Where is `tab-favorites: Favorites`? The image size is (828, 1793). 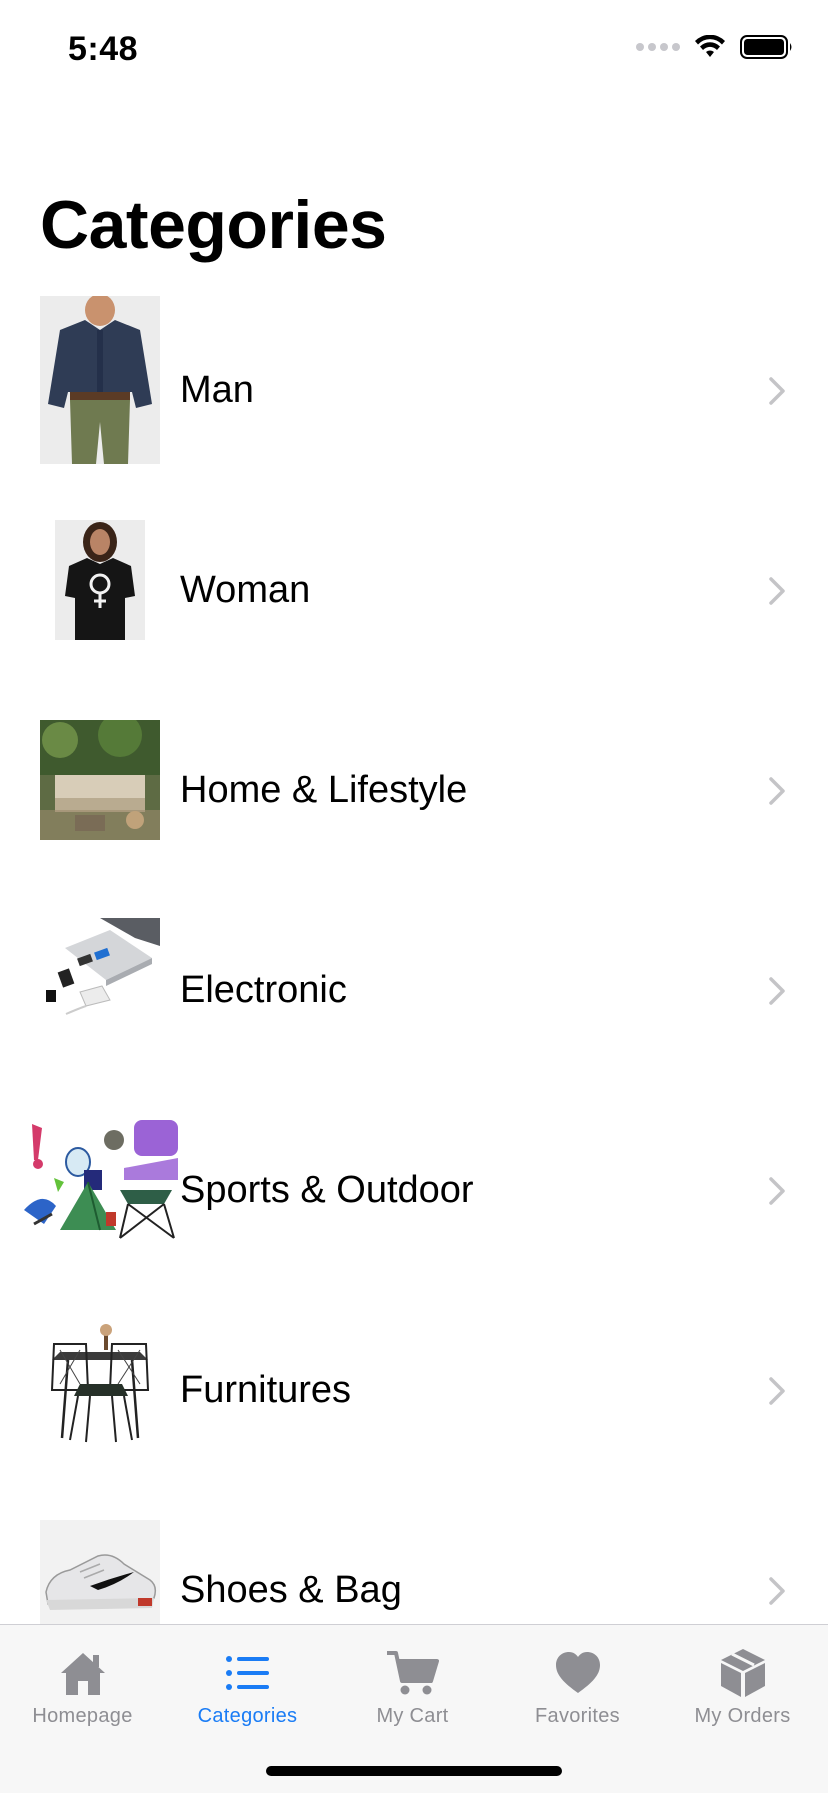
tab-favorites: Favorites is located at coordinates (577, 1681).